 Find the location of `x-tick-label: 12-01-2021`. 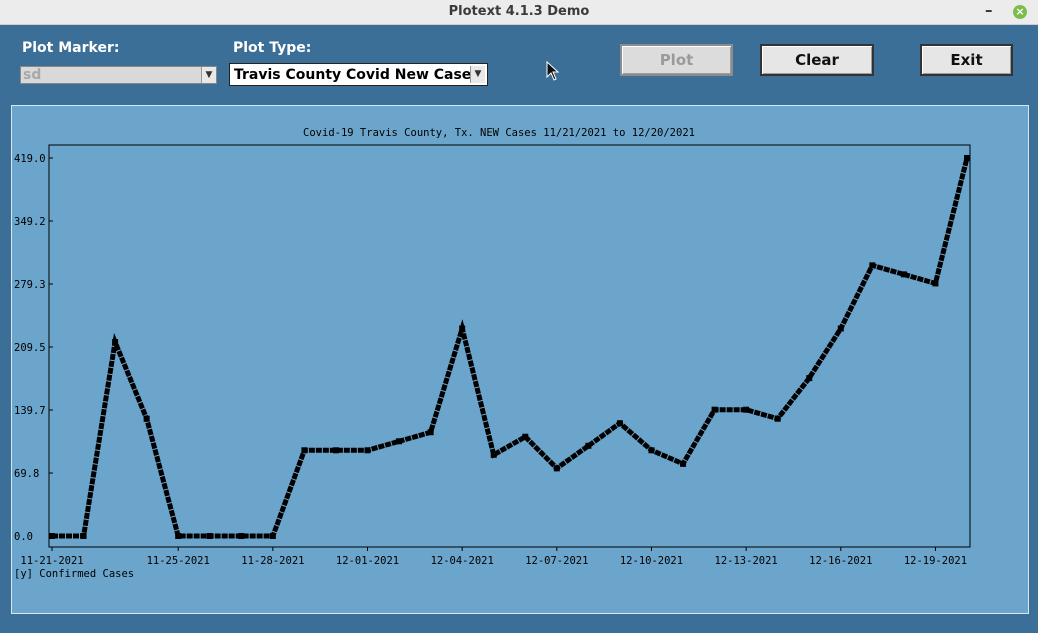

x-tick-label: 12-01-2021 is located at coordinates (367, 561).